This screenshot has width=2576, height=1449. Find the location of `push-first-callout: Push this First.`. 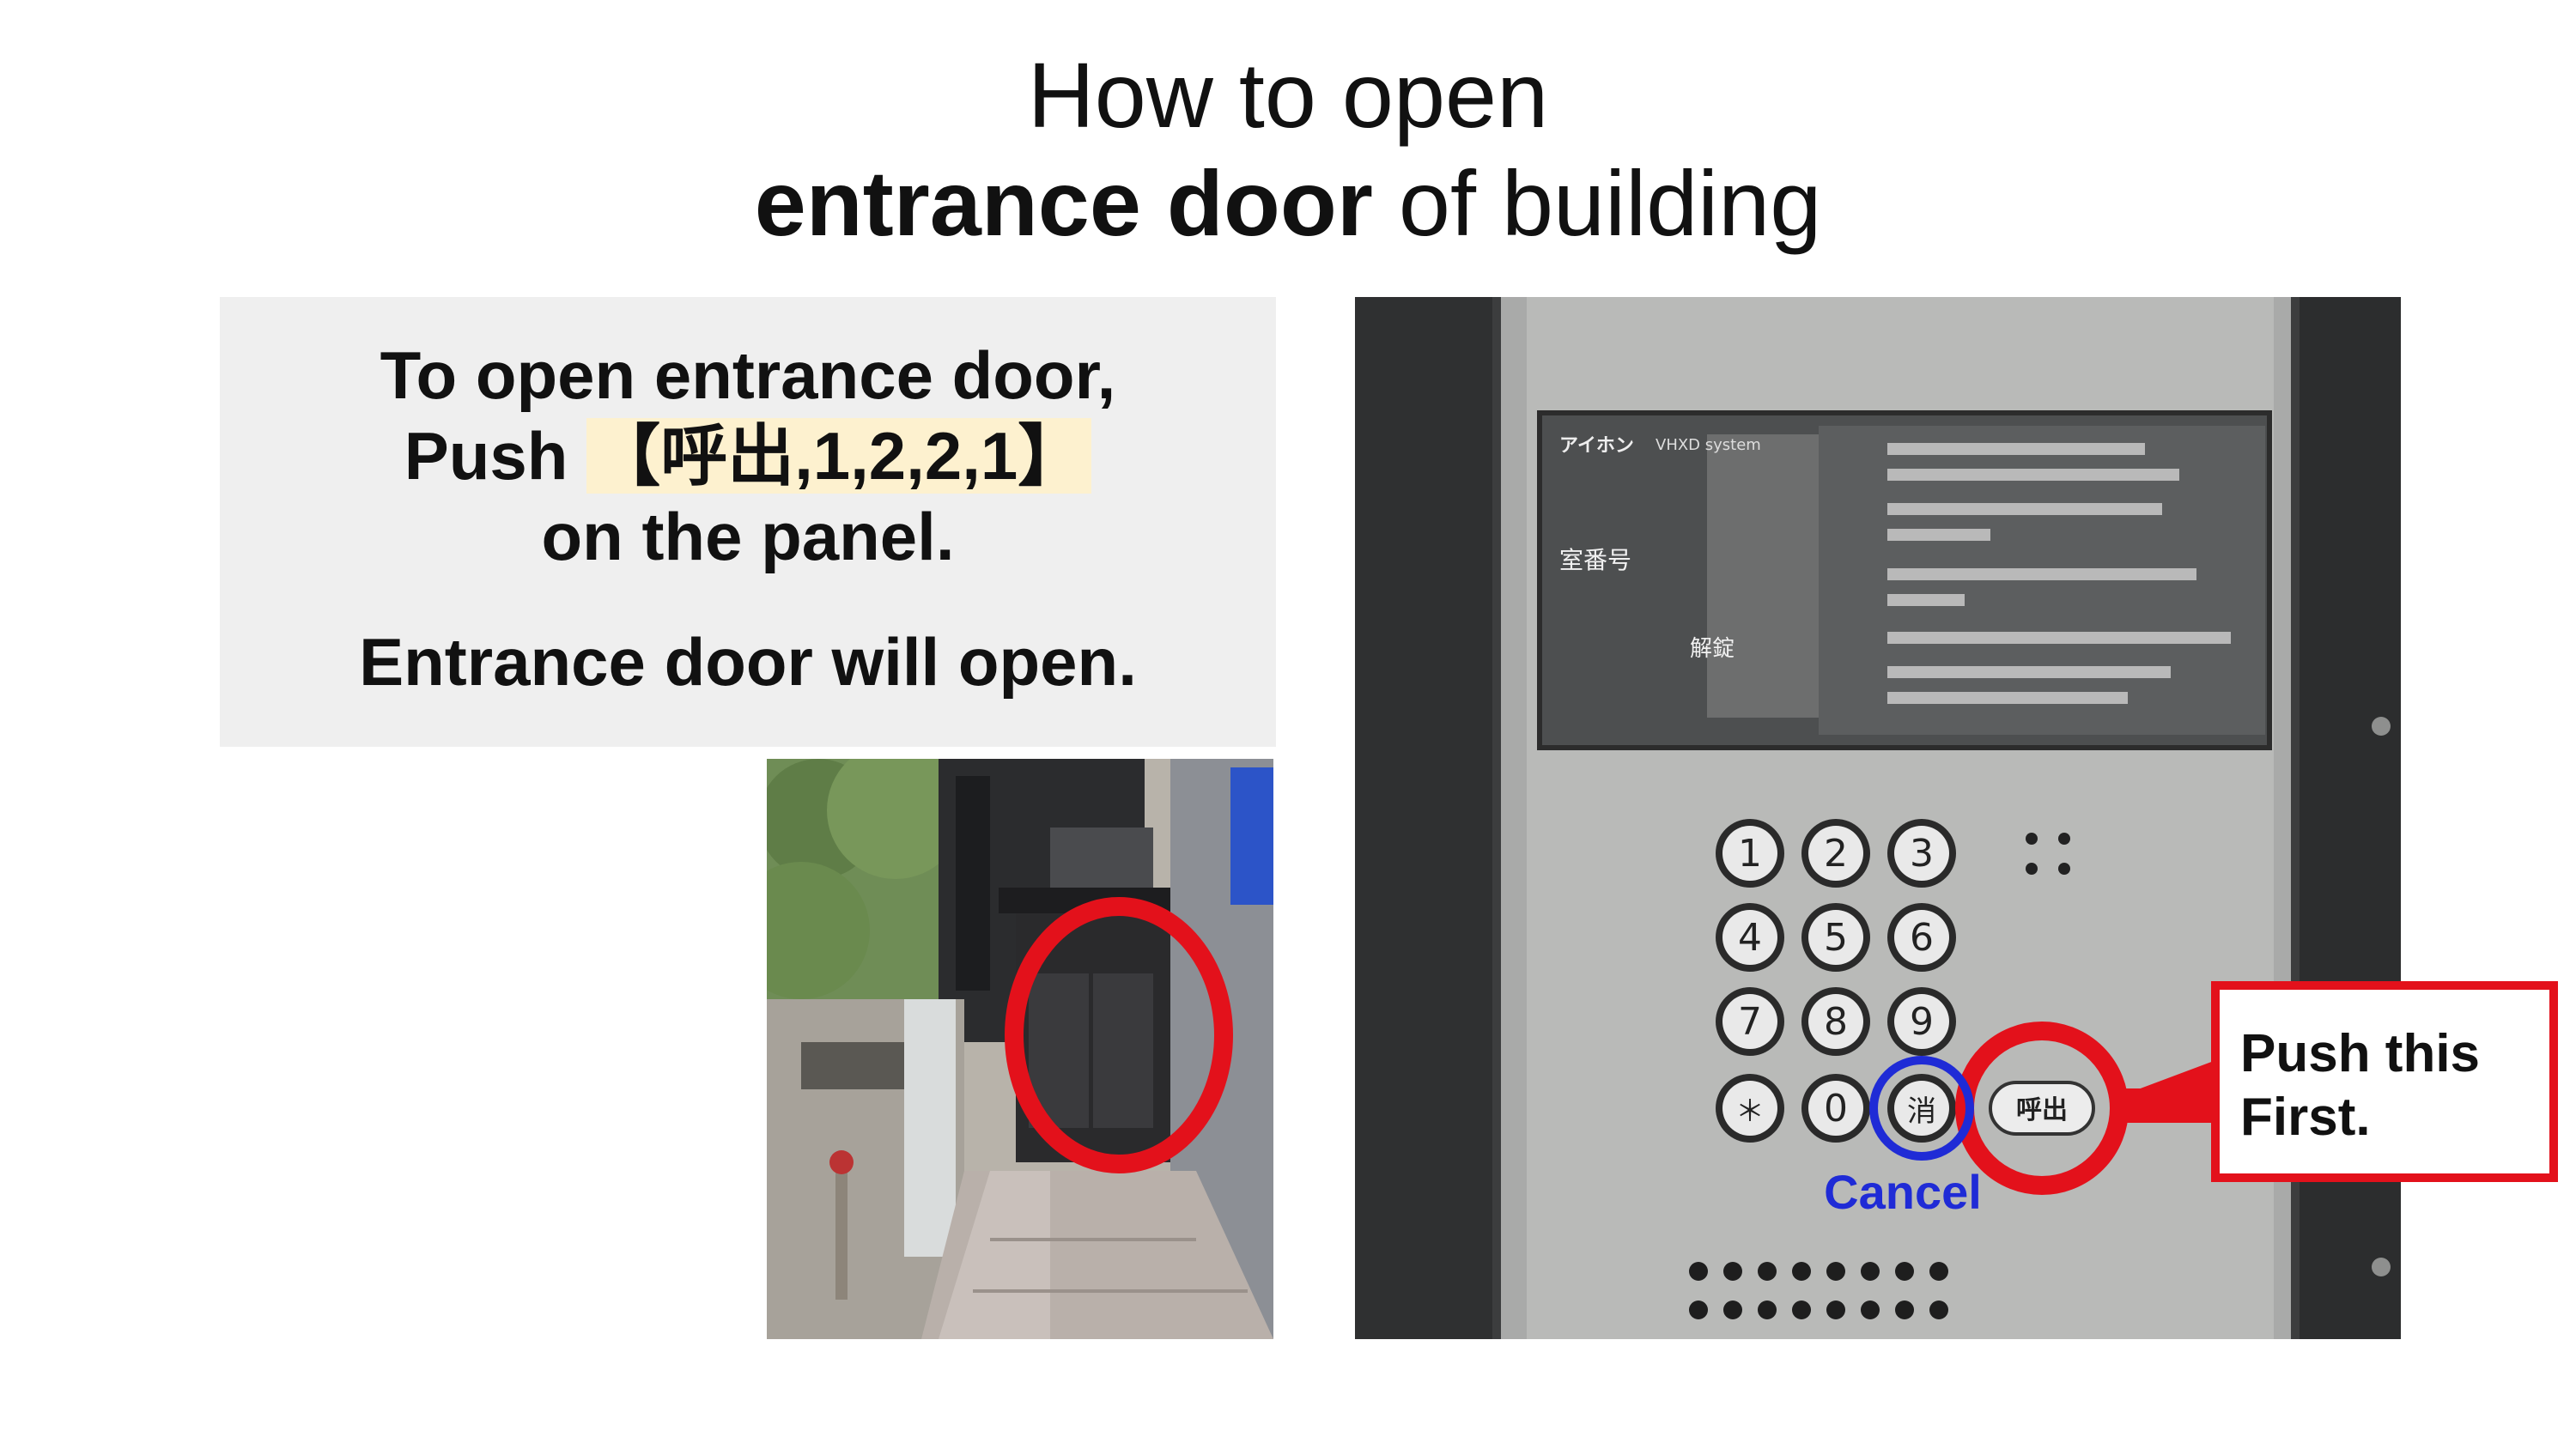

push-first-callout: Push this First. is located at coordinates (2384, 1081).